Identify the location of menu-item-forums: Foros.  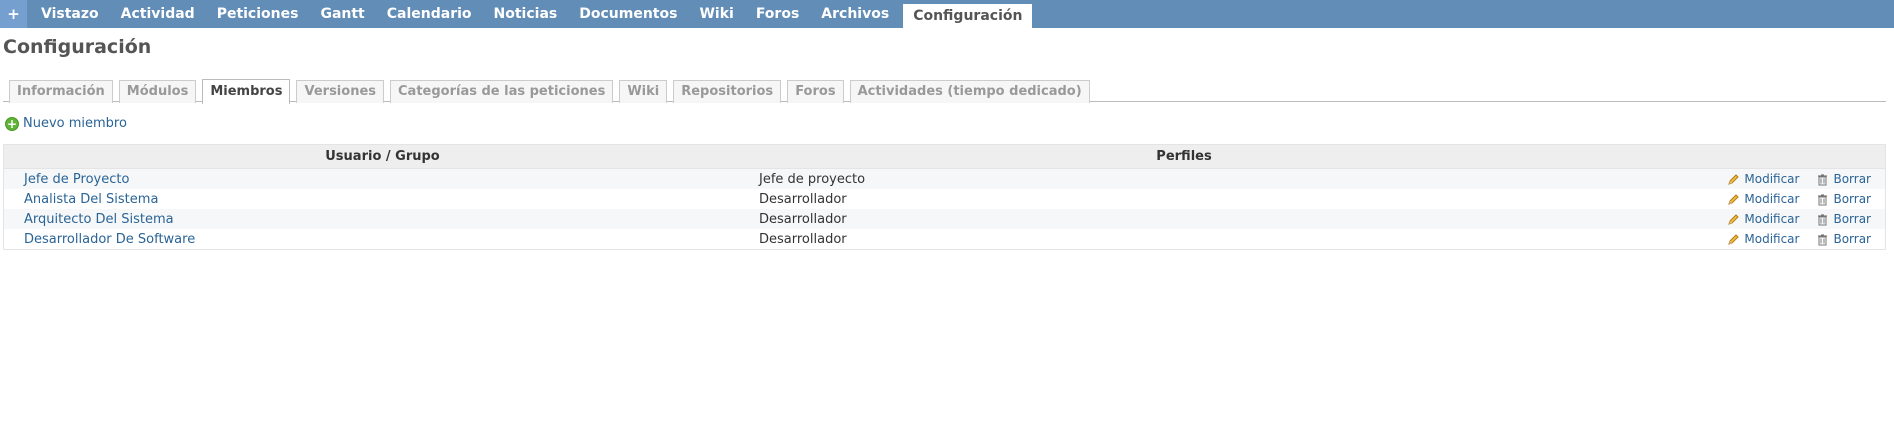
(777, 14).